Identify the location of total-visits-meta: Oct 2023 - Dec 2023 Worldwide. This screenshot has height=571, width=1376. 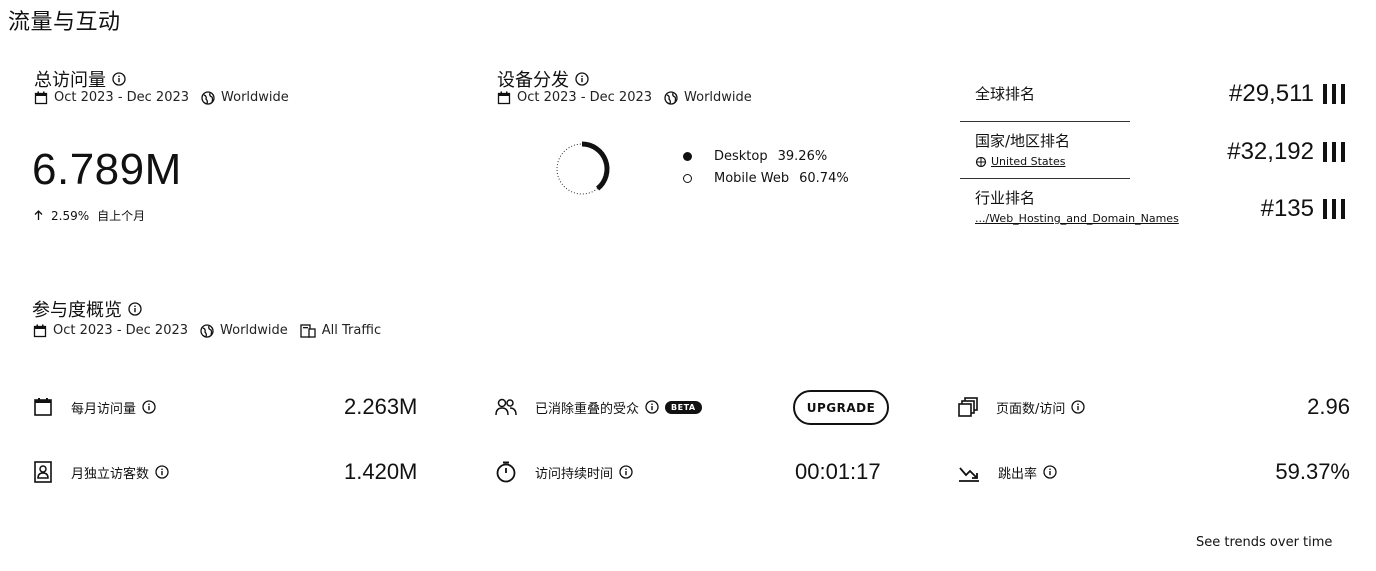
(167, 97).